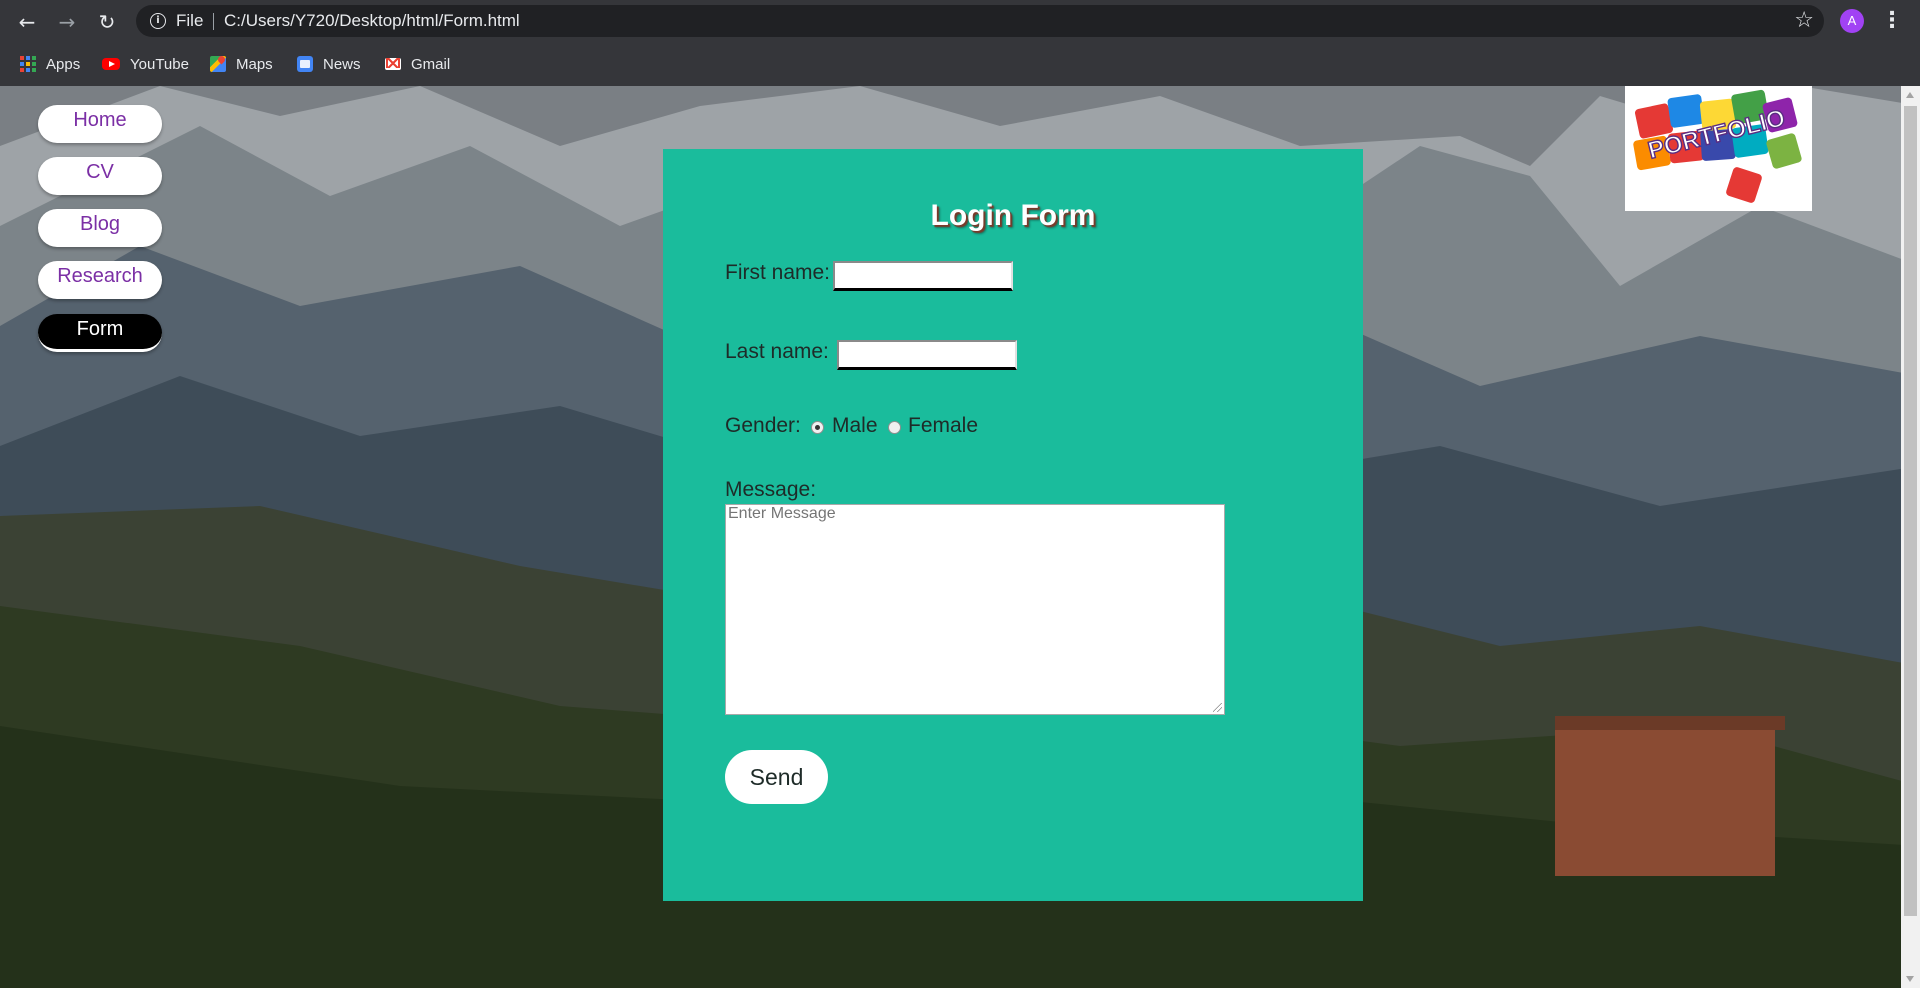 This screenshot has width=1920, height=988. I want to click on reload-icon: ↻, so click(107, 22).